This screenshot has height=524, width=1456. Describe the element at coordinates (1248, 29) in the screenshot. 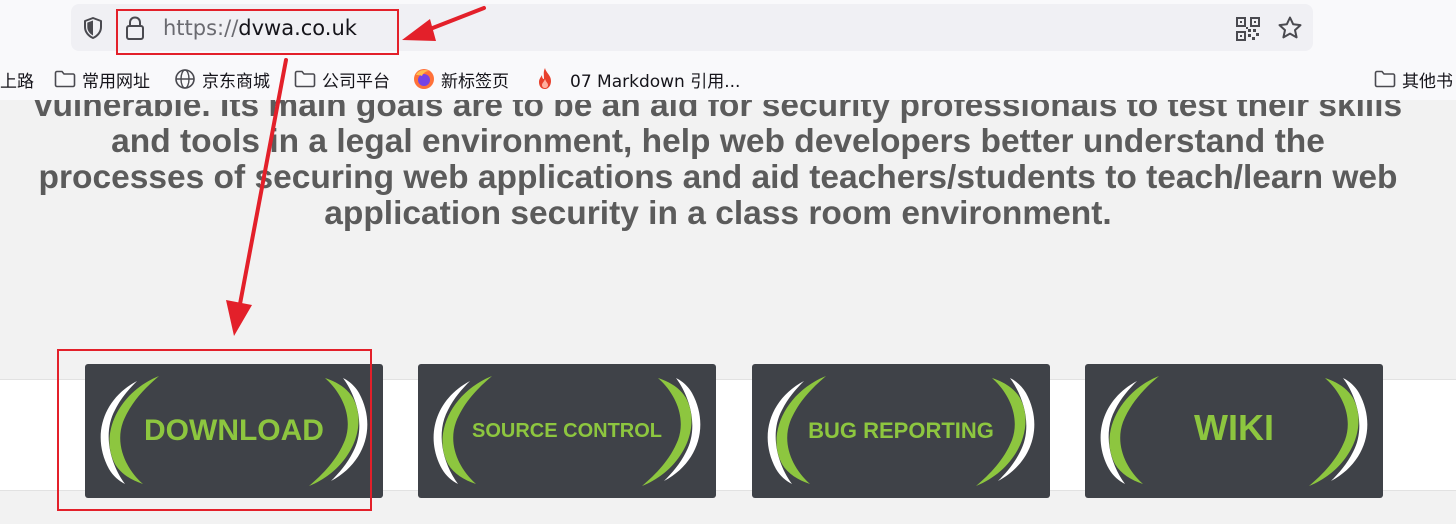

I see `qr-code-icon` at that location.